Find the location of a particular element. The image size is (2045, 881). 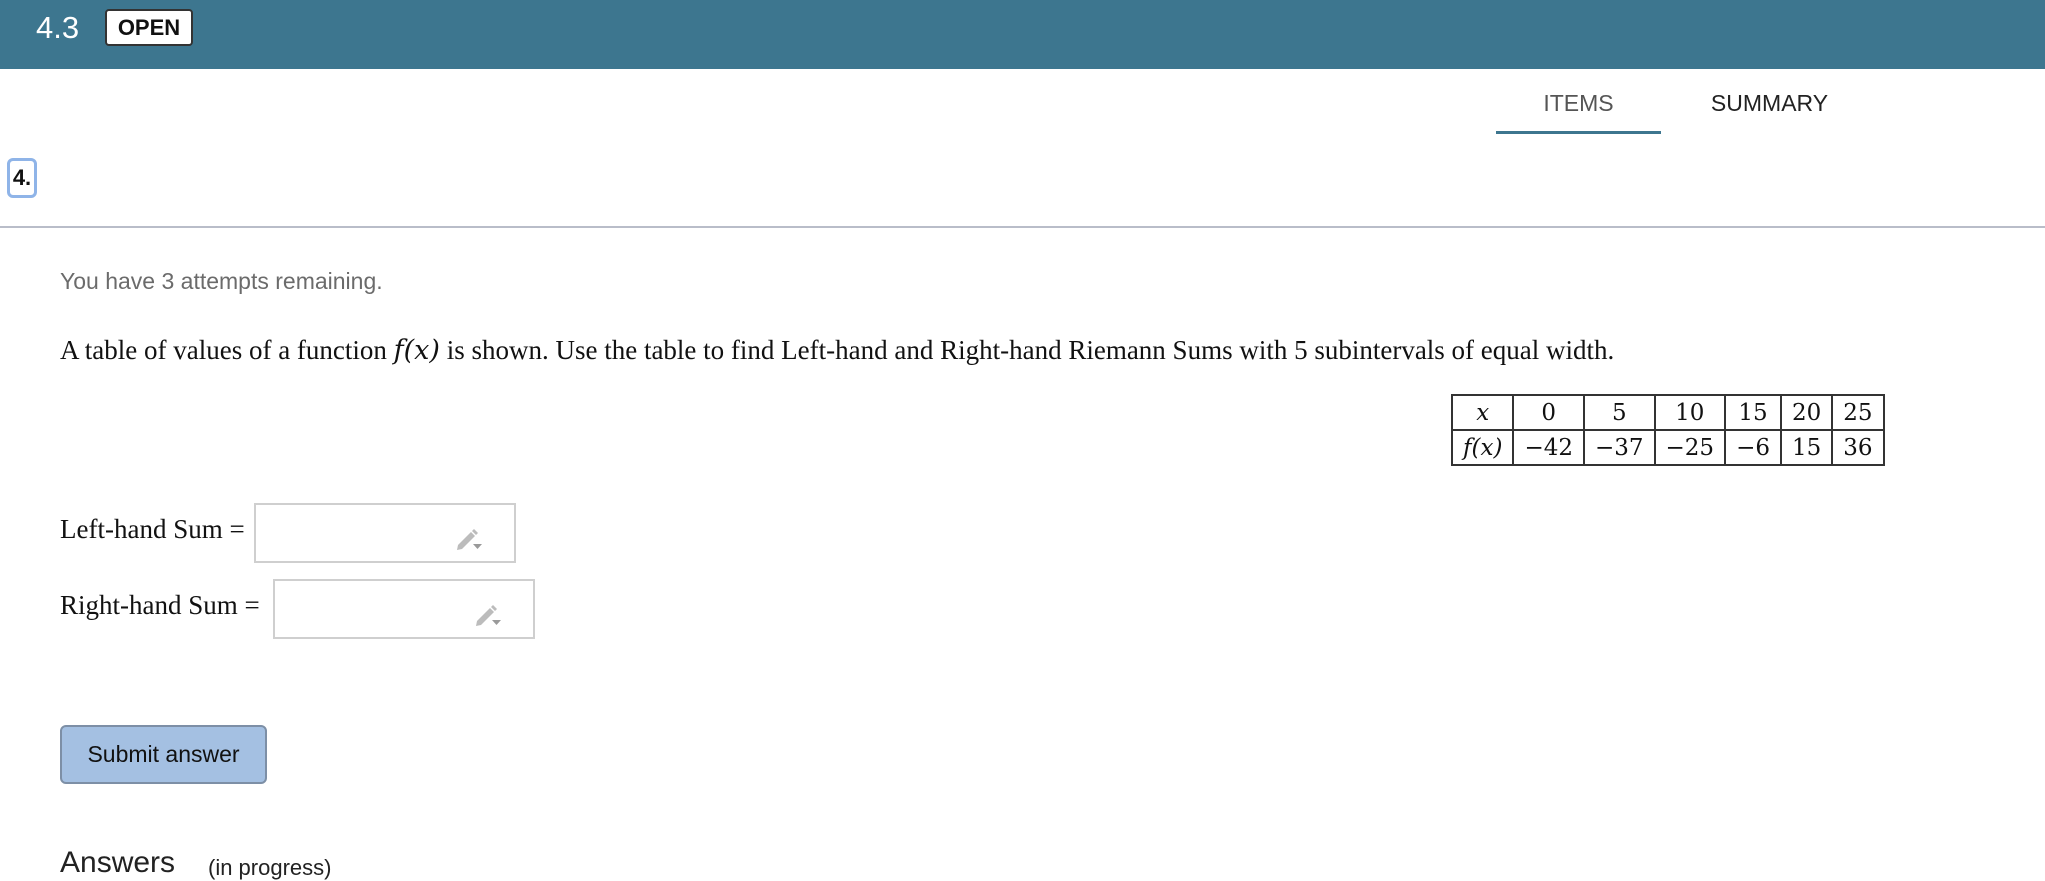

table-cell: 20 is located at coordinates (1806, 412).